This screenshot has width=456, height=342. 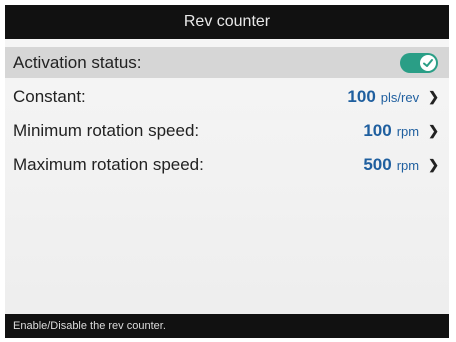 What do you see at coordinates (419, 62) in the screenshot?
I see `activation-toggle` at bounding box center [419, 62].